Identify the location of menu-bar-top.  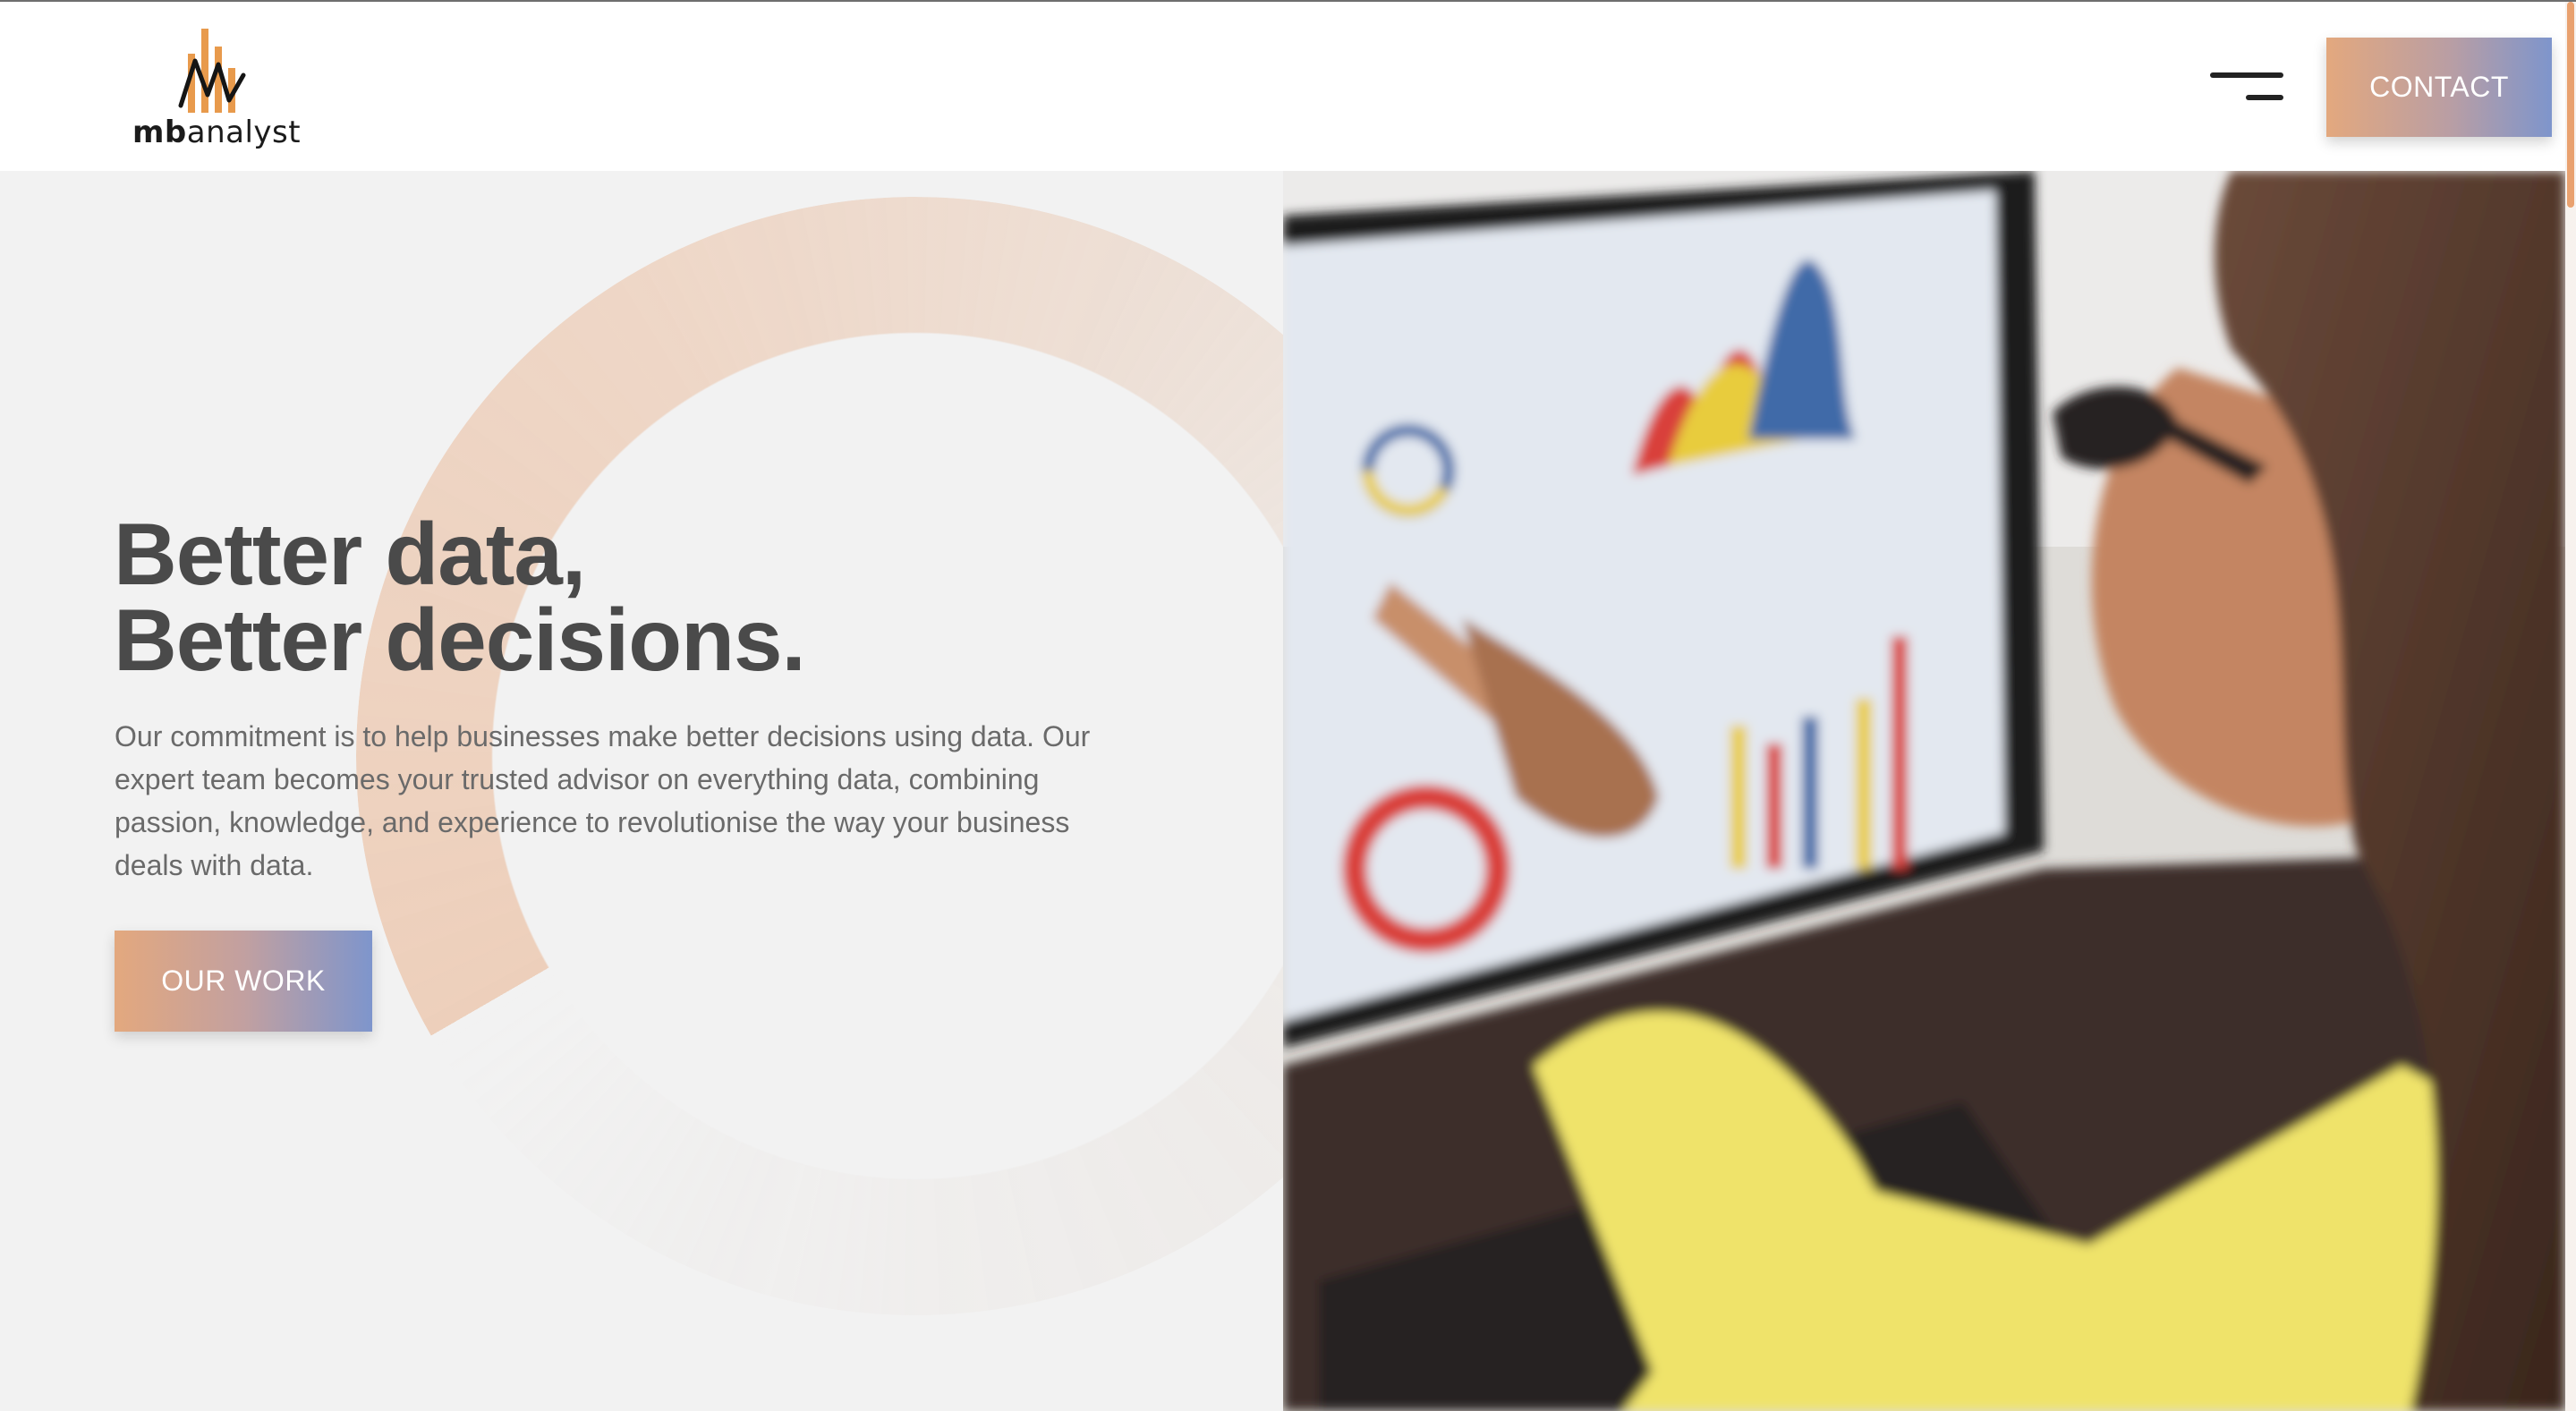
(2246, 75).